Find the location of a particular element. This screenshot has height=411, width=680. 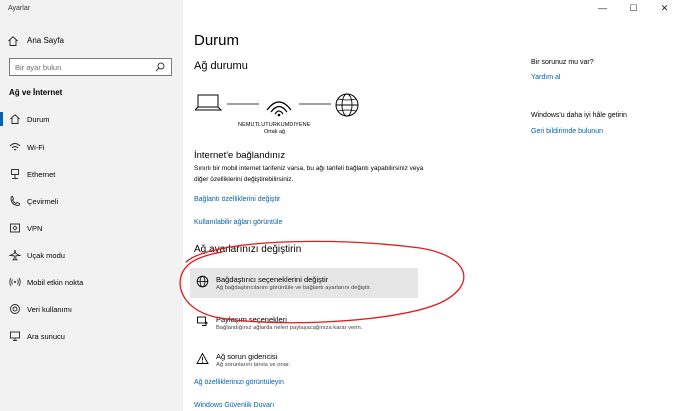

troubleshooter-title: Ağ sorun gidericisi is located at coordinates (247, 356).